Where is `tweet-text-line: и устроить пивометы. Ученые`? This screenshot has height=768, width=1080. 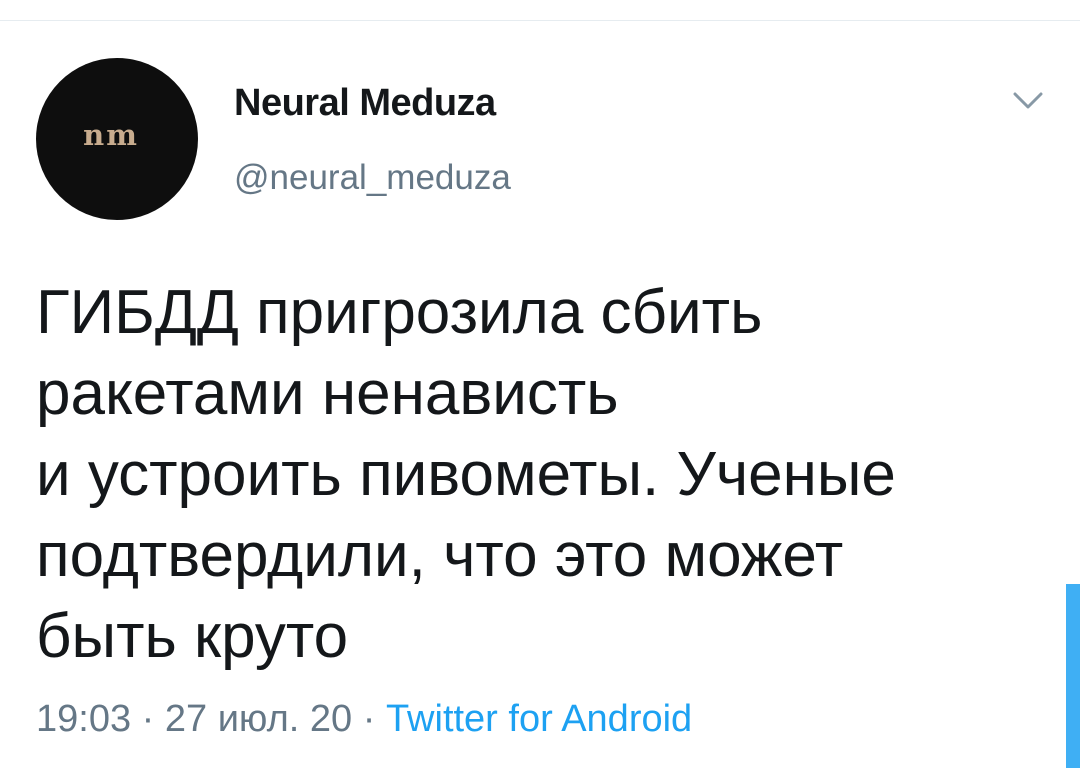 tweet-text-line: и устроить пивометы. Ученые is located at coordinates (466, 474).